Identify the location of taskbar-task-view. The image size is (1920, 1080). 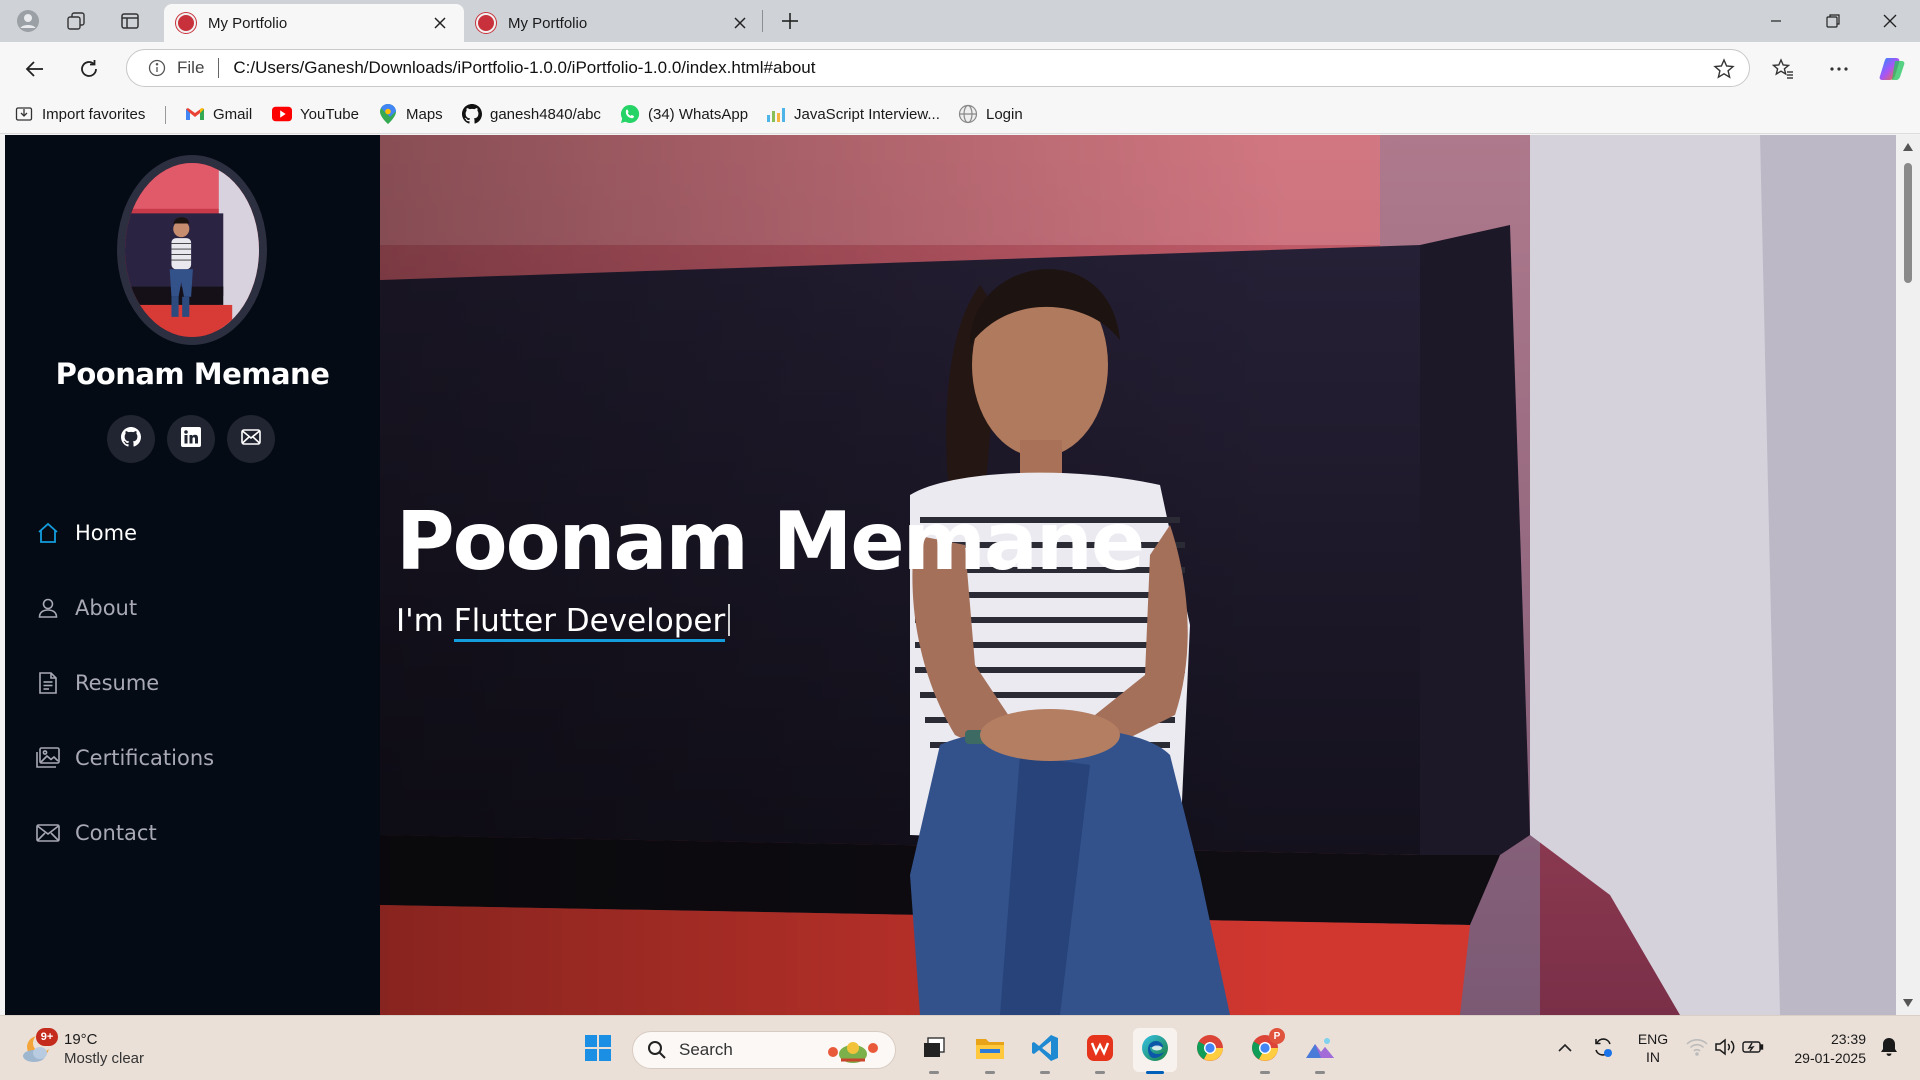
(934, 1051).